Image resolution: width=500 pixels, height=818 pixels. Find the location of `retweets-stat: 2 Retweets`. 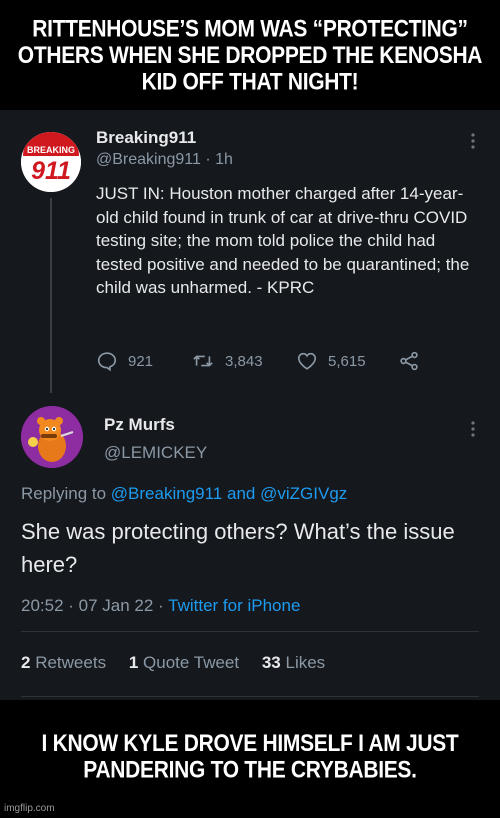

retweets-stat: 2 Retweets is located at coordinates (63, 662).